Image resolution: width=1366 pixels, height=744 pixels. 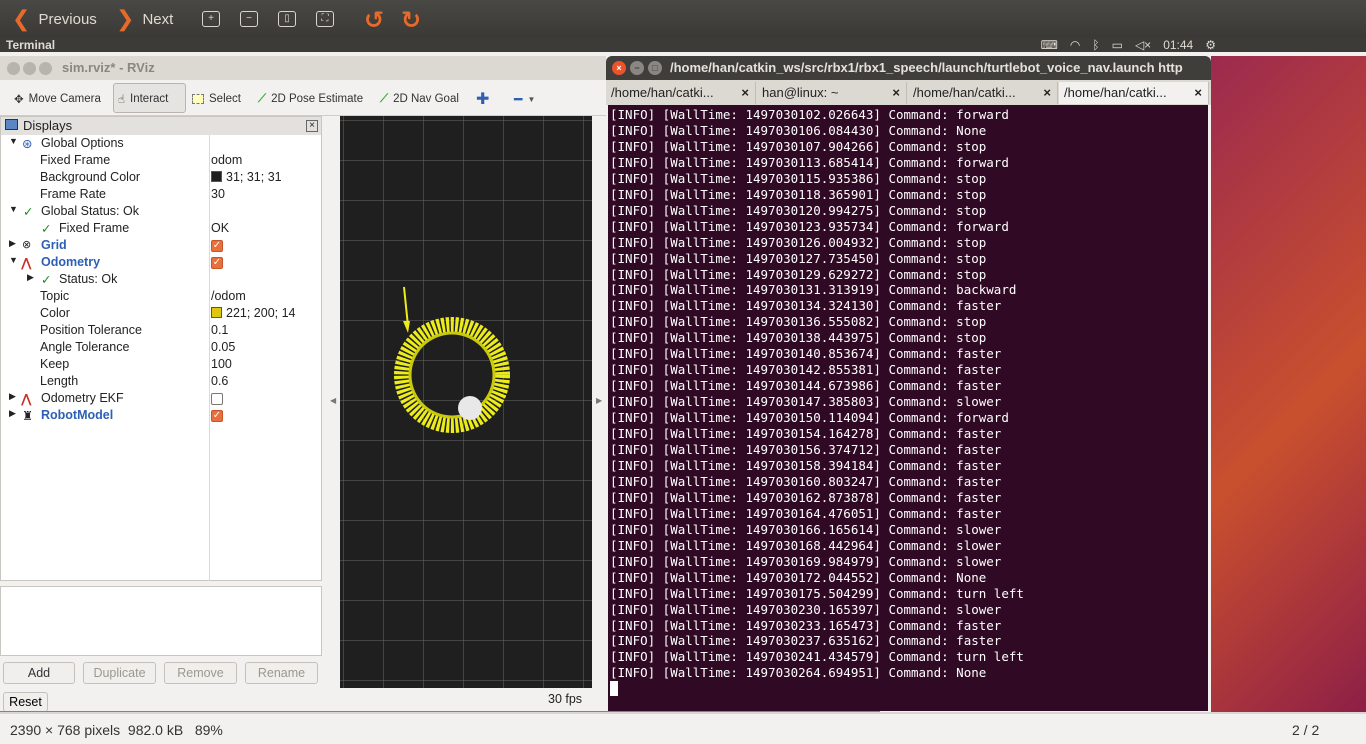 What do you see at coordinates (94, 228) in the screenshot?
I see `tree-label: Fixed Frame` at bounding box center [94, 228].